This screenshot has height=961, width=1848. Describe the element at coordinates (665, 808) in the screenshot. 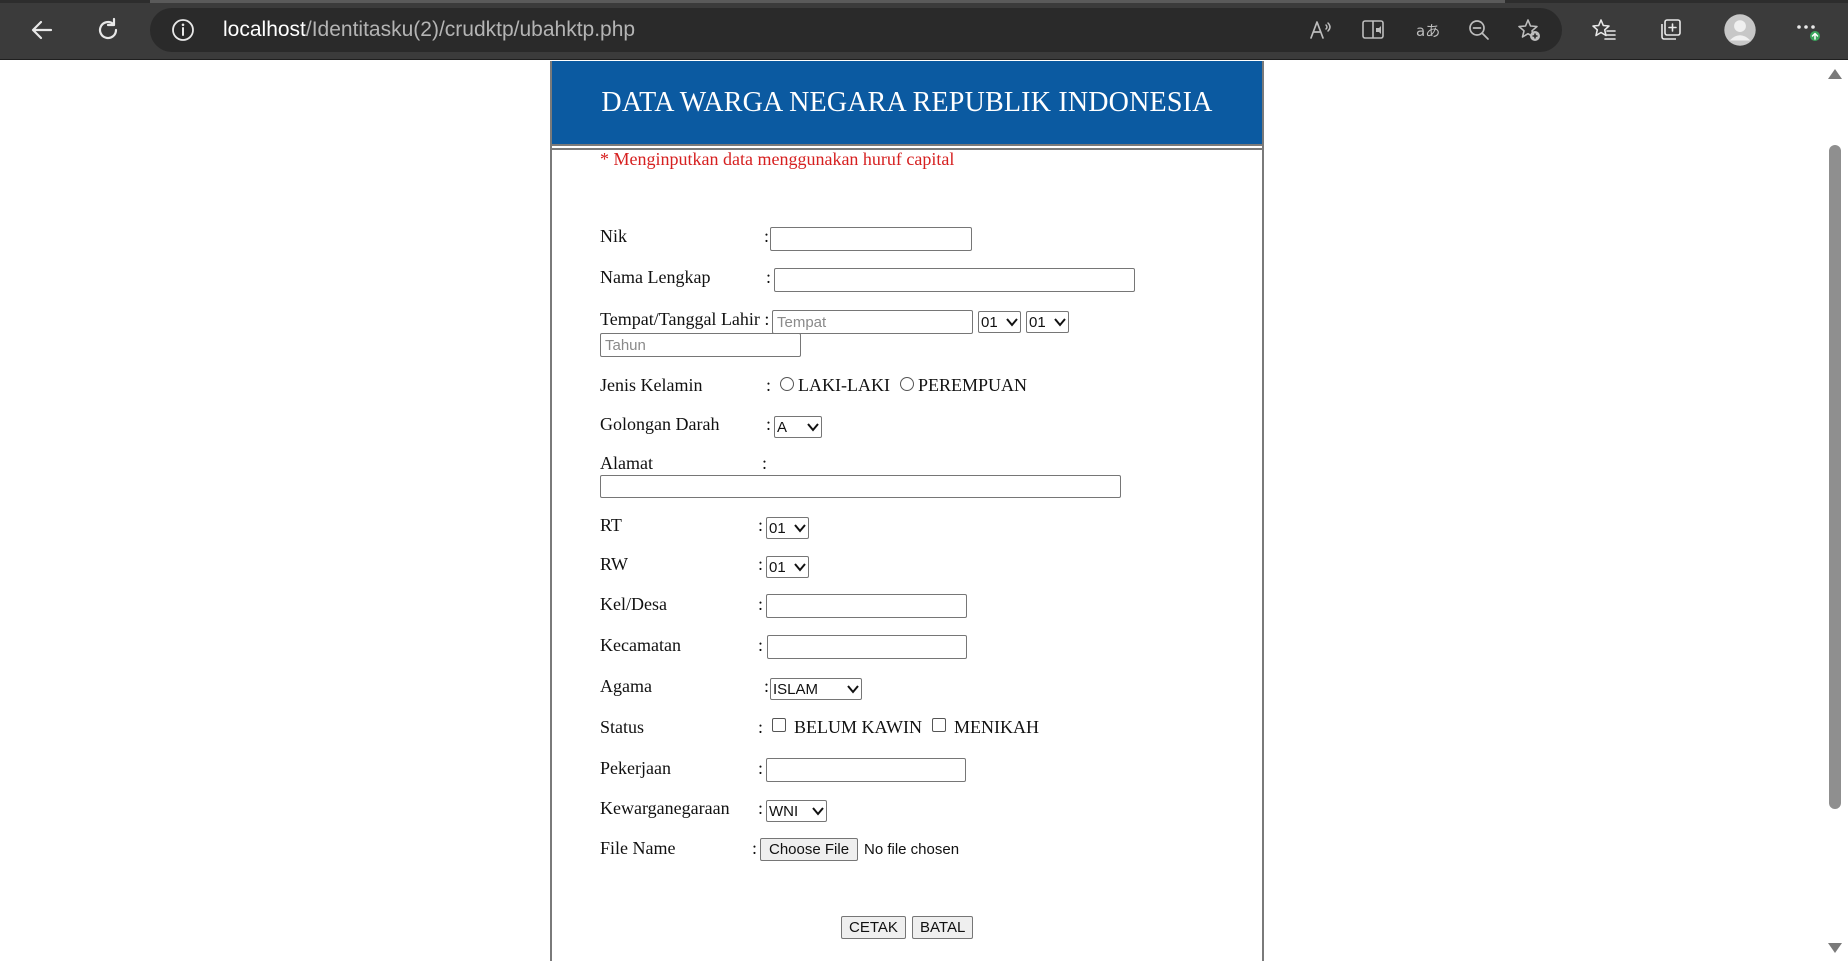

I see `kwn-label: Kewarganegaraan` at that location.